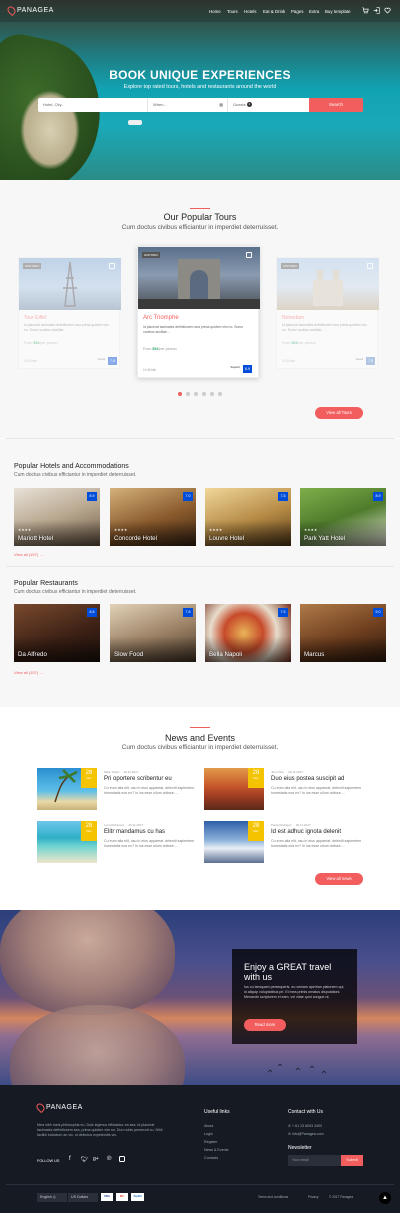 This screenshot has width=400, height=1213. Describe the element at coordinates (325, 538) in the screenshot. I see `hotel-name: Park Yatt Hotel` at that location.